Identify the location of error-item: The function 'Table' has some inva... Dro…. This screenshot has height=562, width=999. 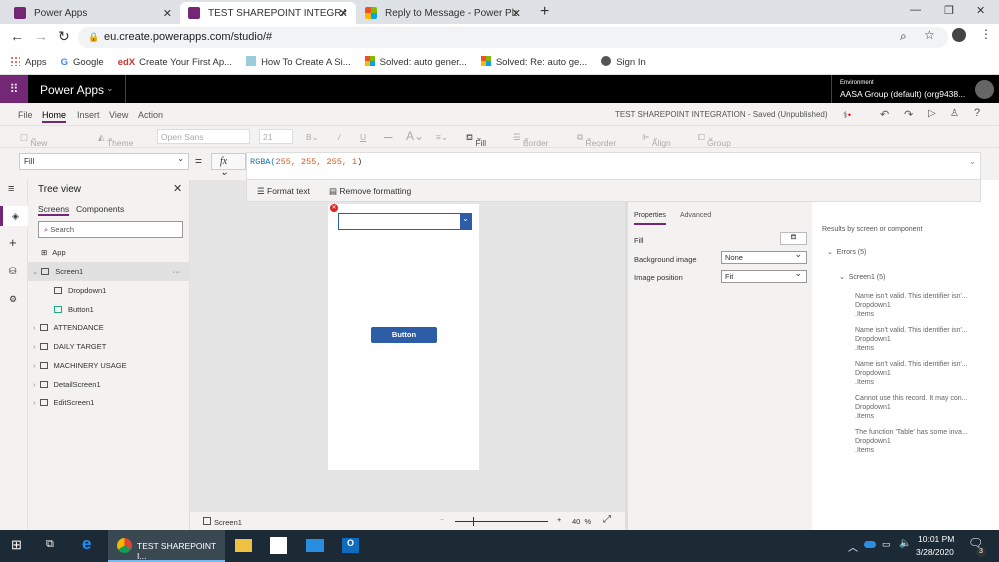
(911, 441).